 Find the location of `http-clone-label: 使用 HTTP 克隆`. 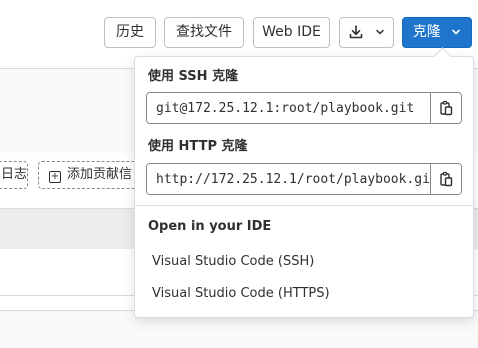

http-clone-label: 使用 HTTP 克隆 is located at coordinates (198, 146).